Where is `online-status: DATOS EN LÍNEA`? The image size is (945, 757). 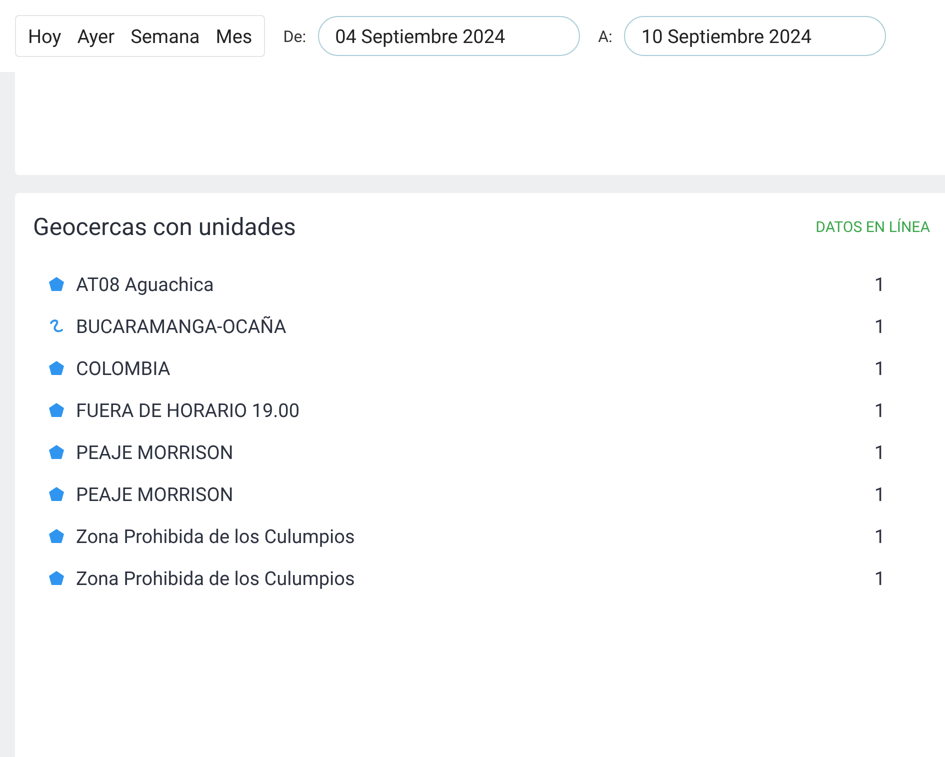
online-status: DATOS EN LÍNEA is located at coordinates (873, 227).